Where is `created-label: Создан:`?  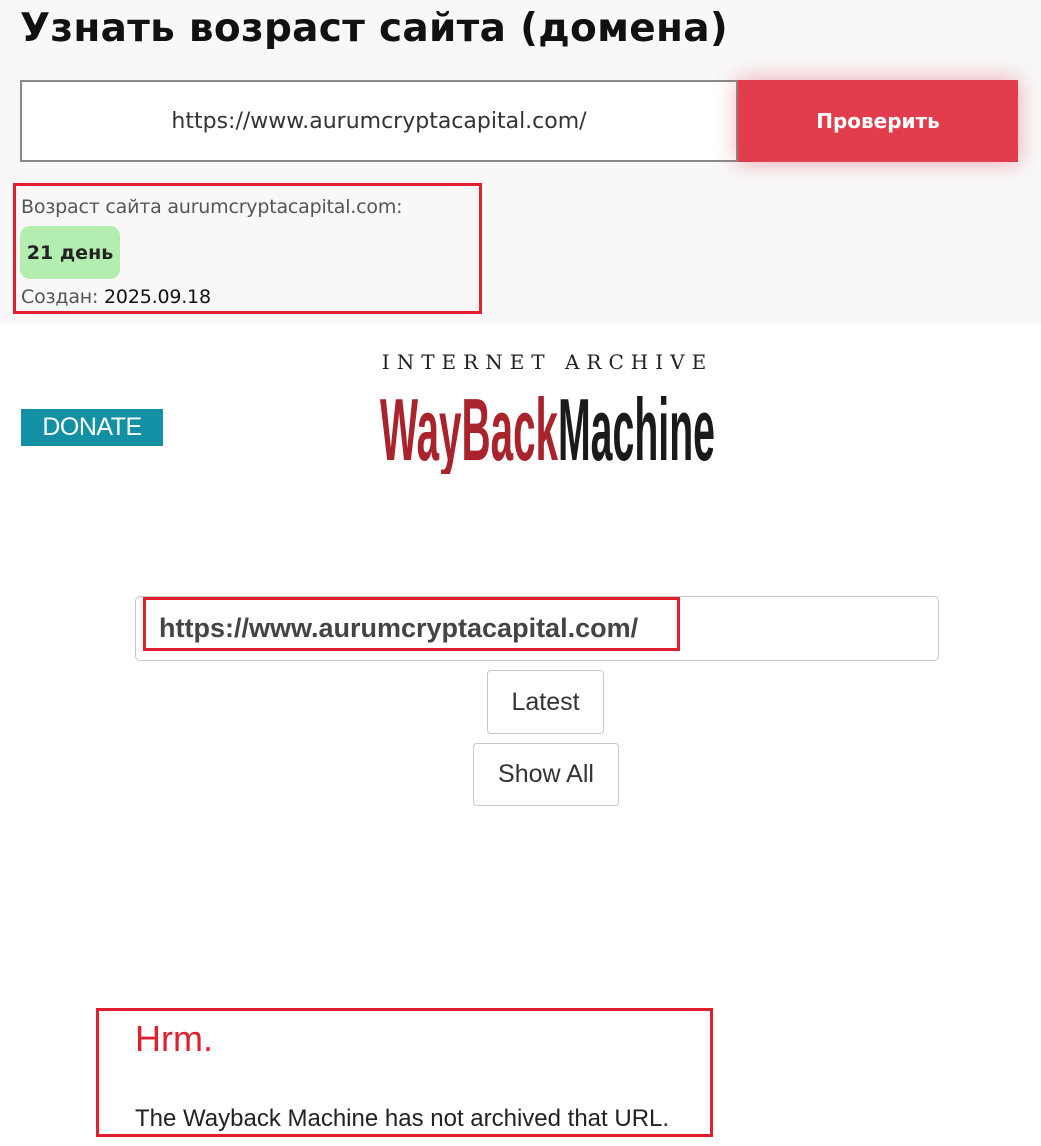 created-label: Создан: is located at coordinates (60, 297).